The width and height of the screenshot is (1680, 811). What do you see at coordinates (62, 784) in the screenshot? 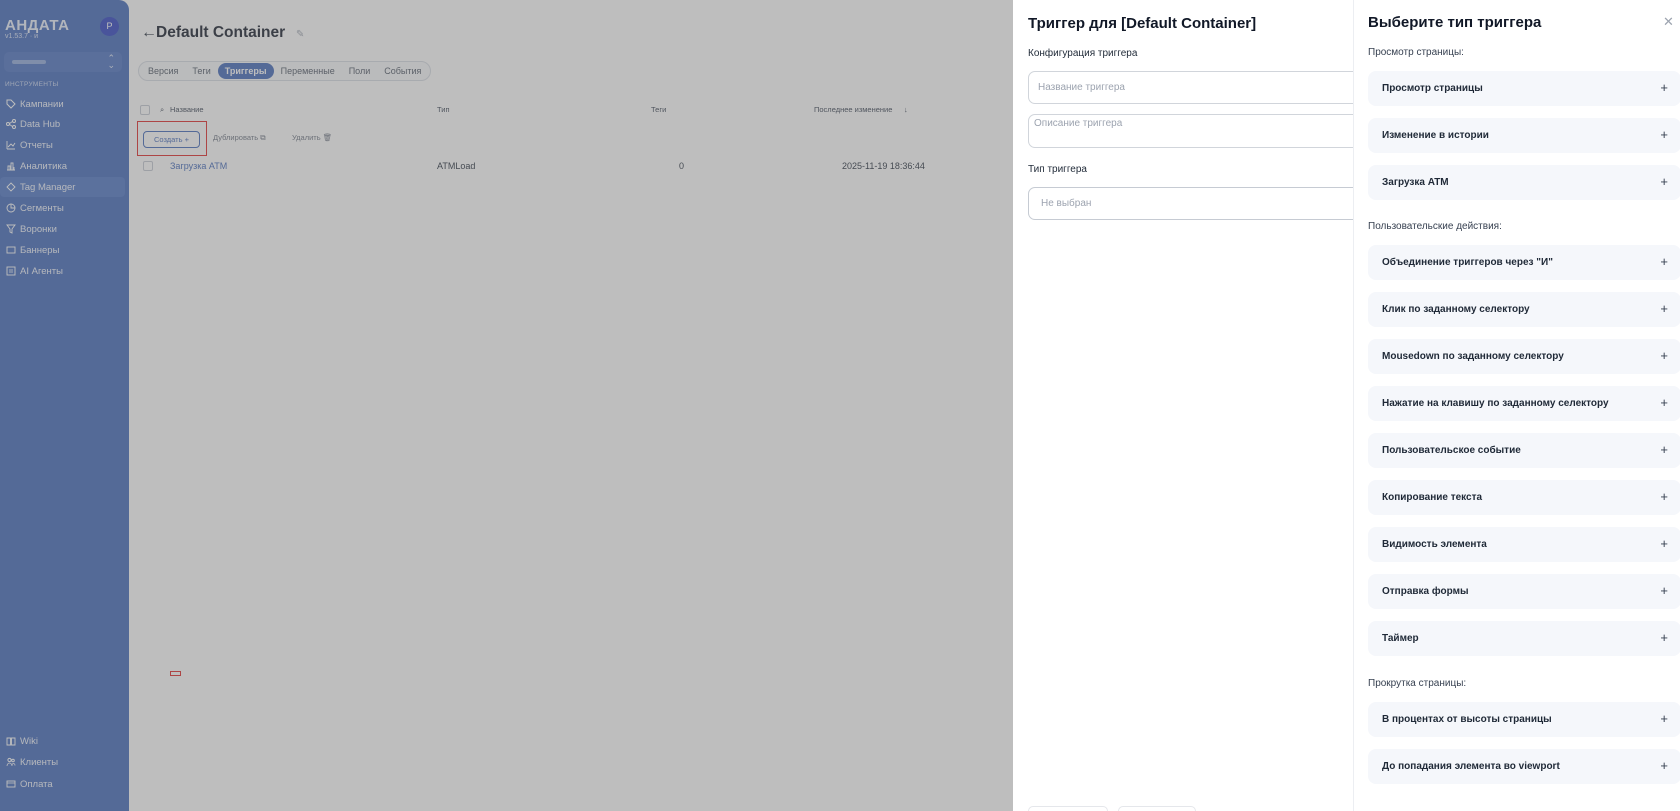
I see `sidebar-item-billing: Оплата` at bounding box center [62, 784].